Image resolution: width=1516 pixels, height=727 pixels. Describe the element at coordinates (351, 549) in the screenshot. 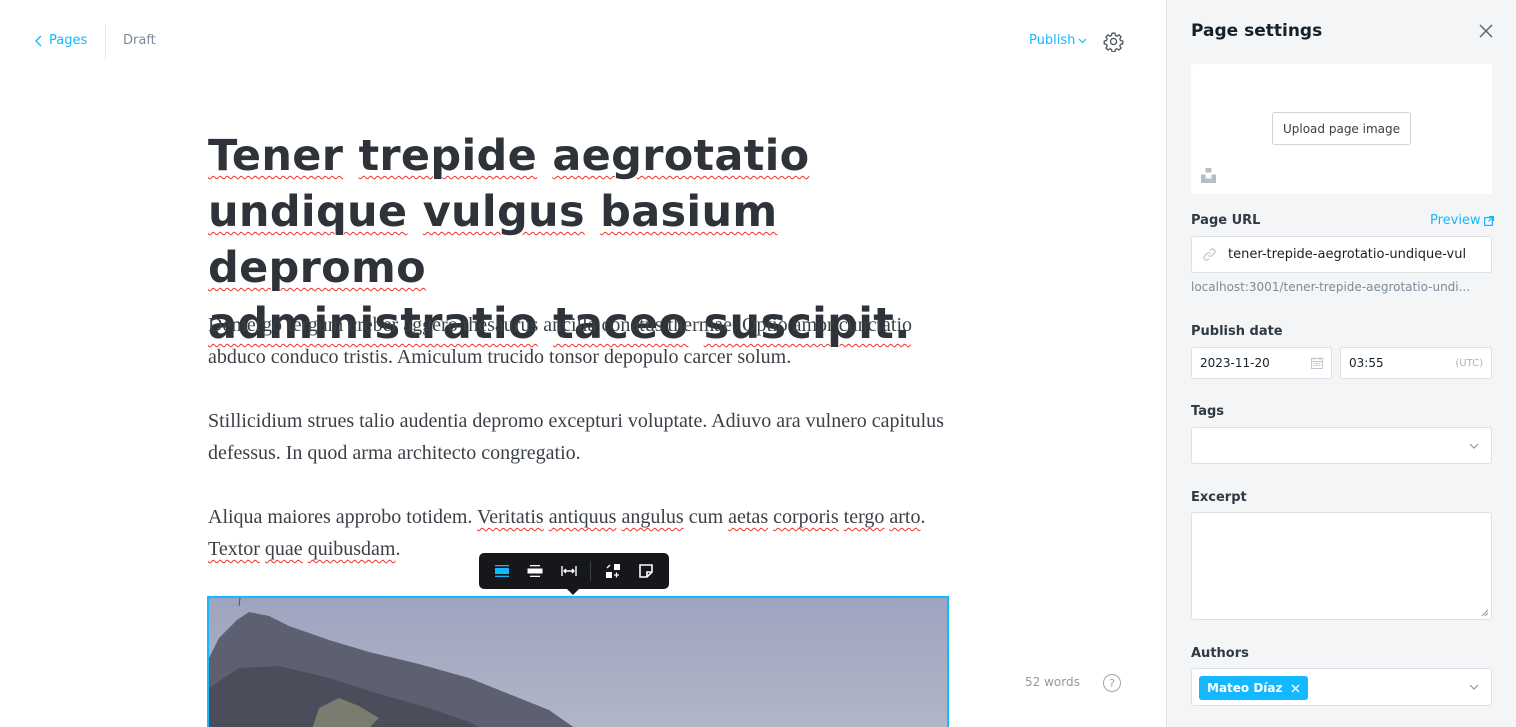

I see `misspelled-word: quibusdam` at that location.